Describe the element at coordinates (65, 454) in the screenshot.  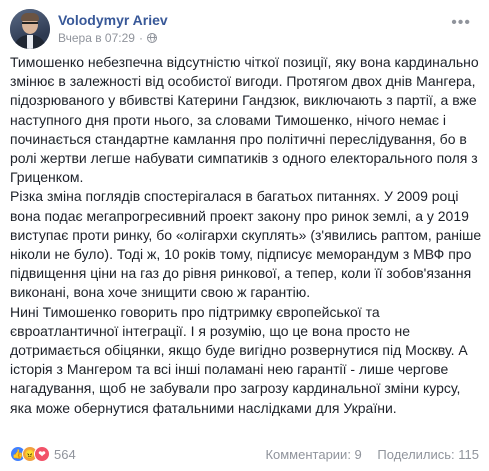
I see `reaction-count: 564` at that location.